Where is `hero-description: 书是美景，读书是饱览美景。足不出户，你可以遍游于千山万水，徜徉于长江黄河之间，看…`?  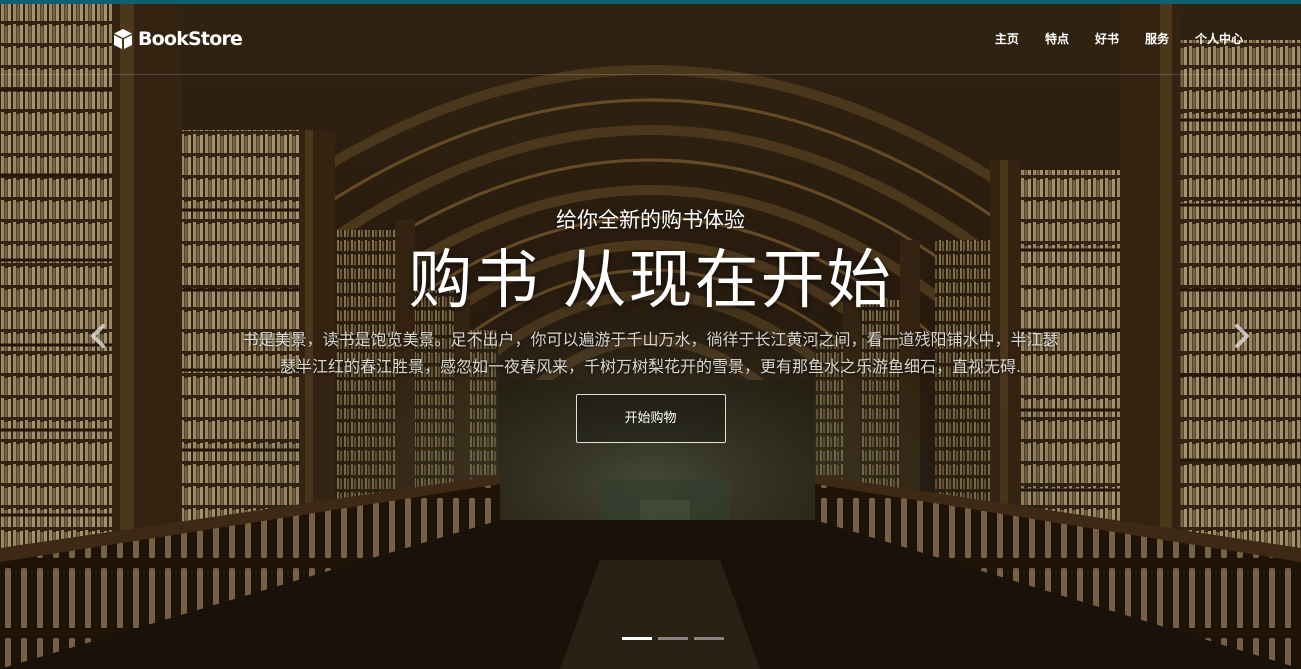 hero-description: 书是美景，读书是饱览美景。足不出户，你可以遍游于千山万水，徜徉于长江黄河之间，看… is located at coordinates (650, 353).